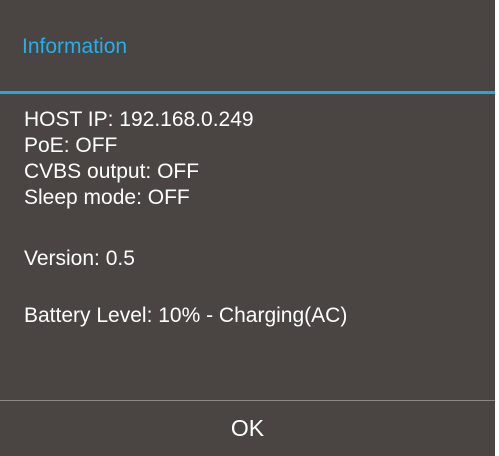 This screenshot has width=499, height=456. What do you see at coordinates (247, 92) in the screenshot?
I see `title-divider` at bounding box center [247, 92].